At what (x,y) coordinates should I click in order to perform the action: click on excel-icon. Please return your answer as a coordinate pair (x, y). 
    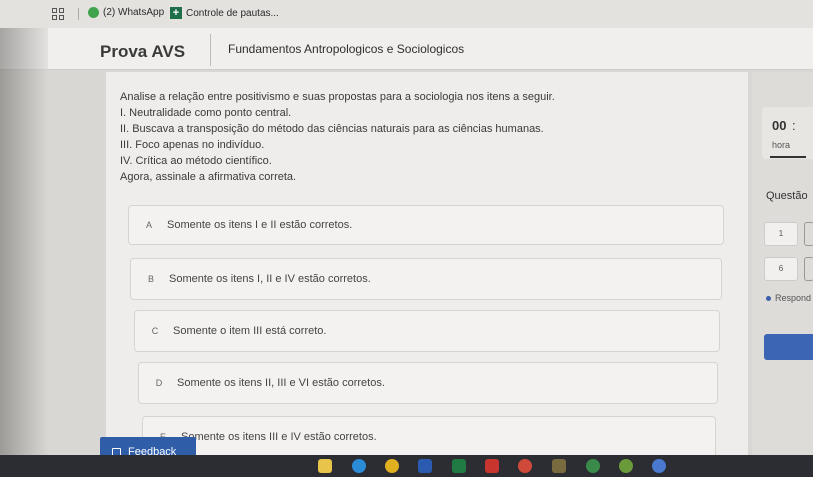
    Looking at the image, I should click on (459, 466).